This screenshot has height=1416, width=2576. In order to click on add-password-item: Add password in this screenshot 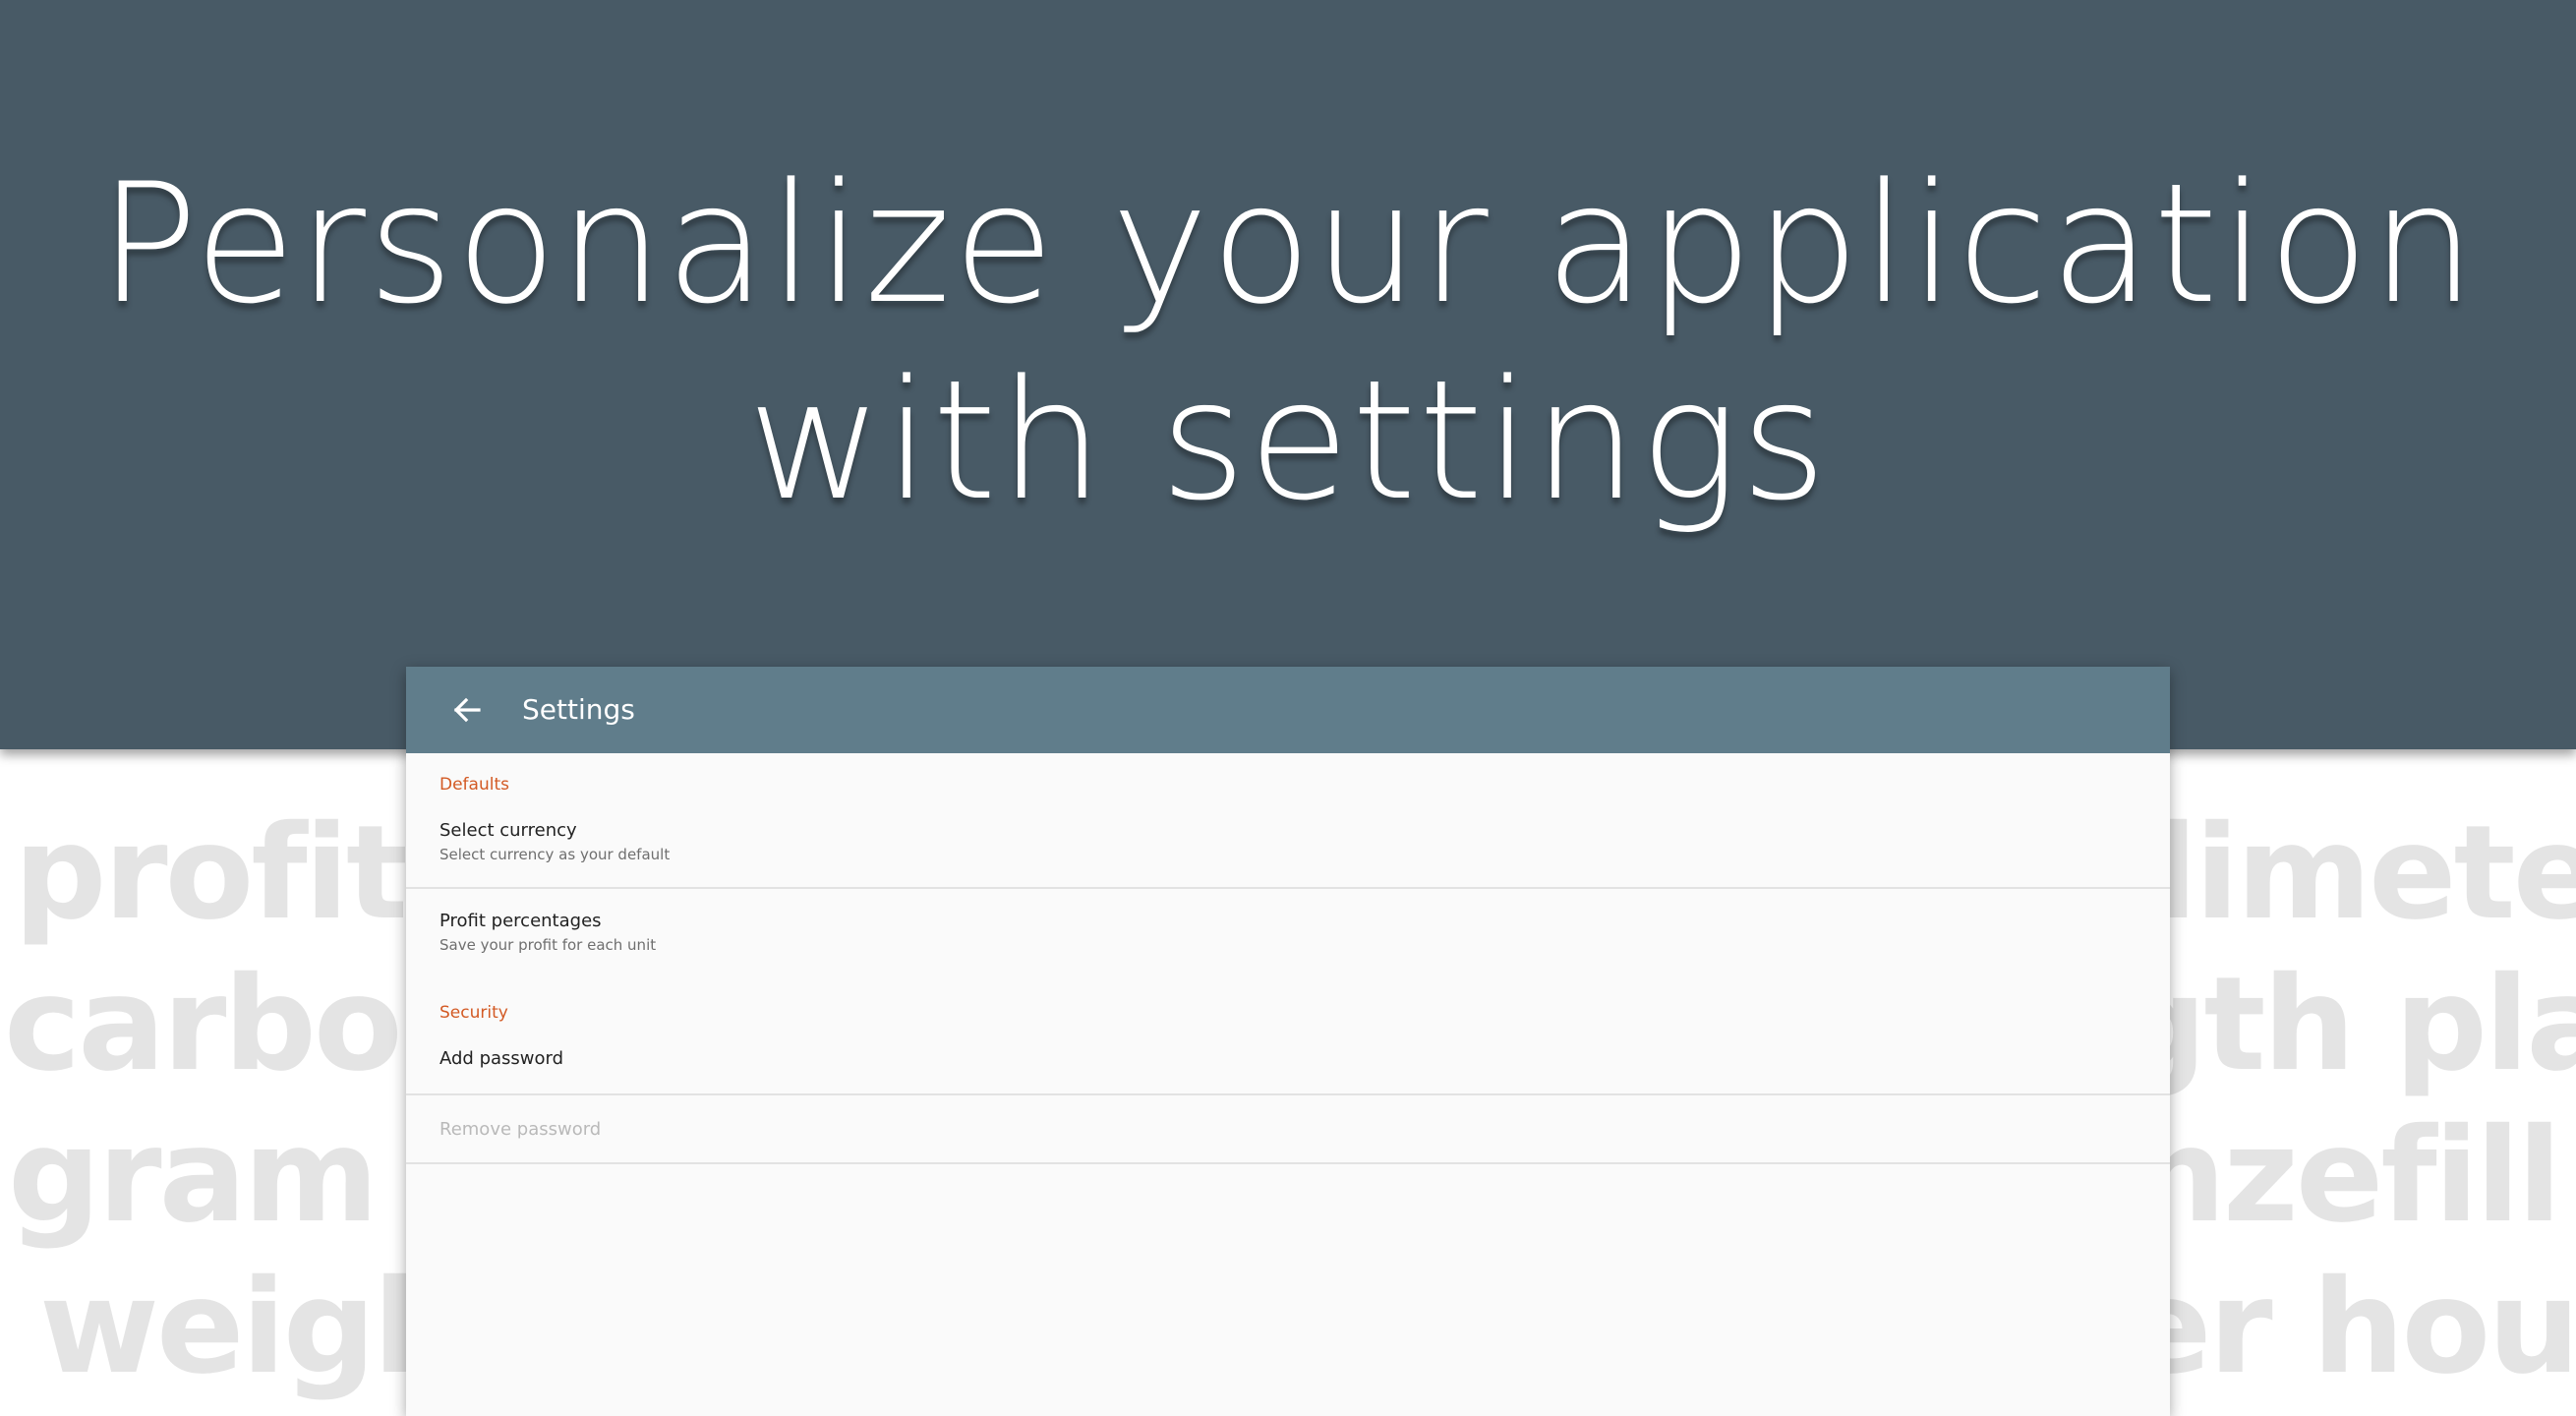, I will do `click(1288, 1060)`.